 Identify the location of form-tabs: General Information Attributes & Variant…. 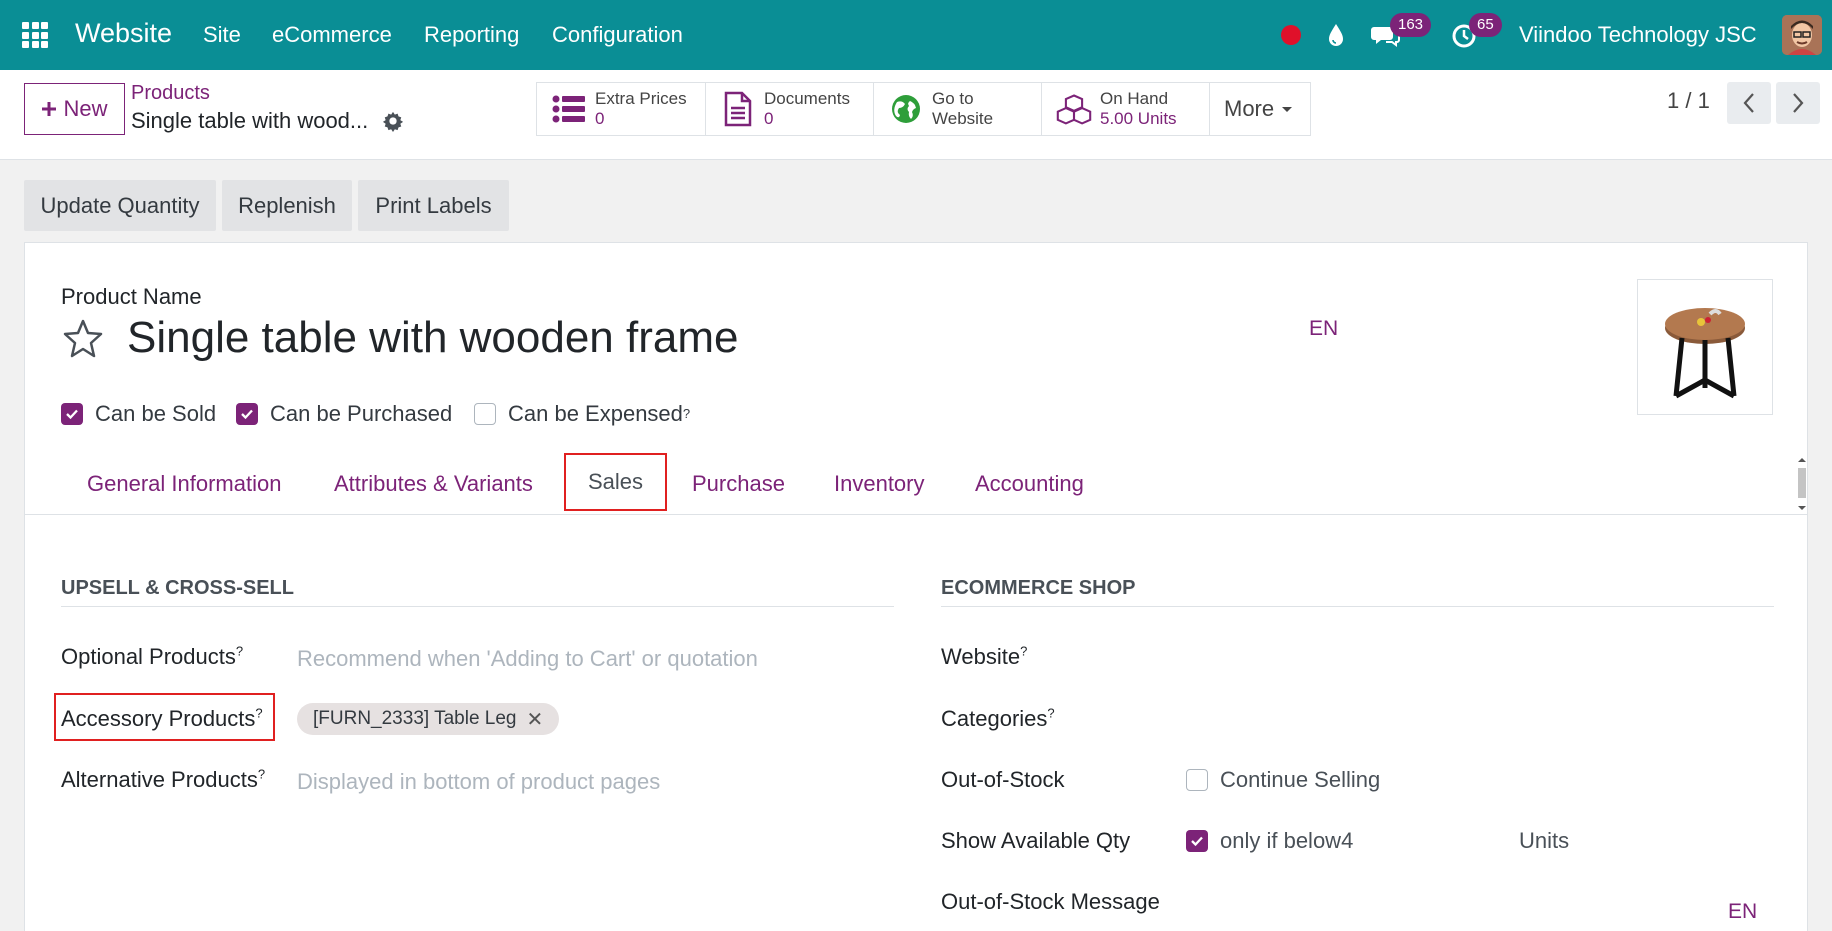
(916, 484).